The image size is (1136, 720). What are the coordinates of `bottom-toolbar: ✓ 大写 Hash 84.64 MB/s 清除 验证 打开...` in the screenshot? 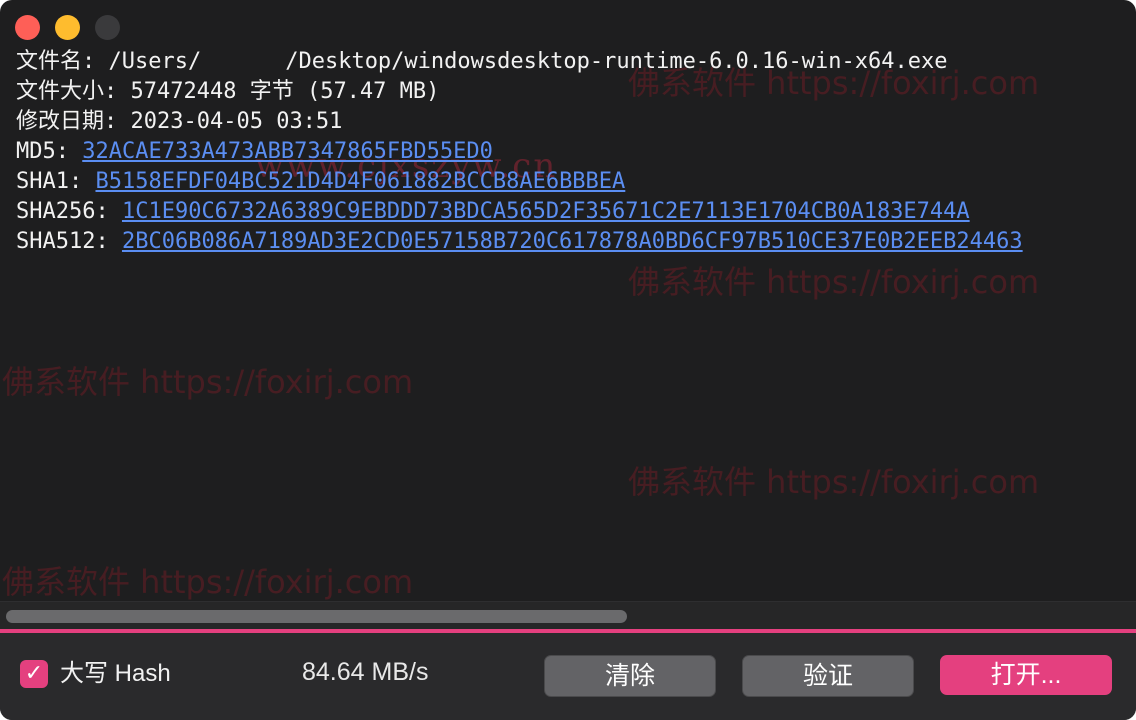 It's located at (568, 676).